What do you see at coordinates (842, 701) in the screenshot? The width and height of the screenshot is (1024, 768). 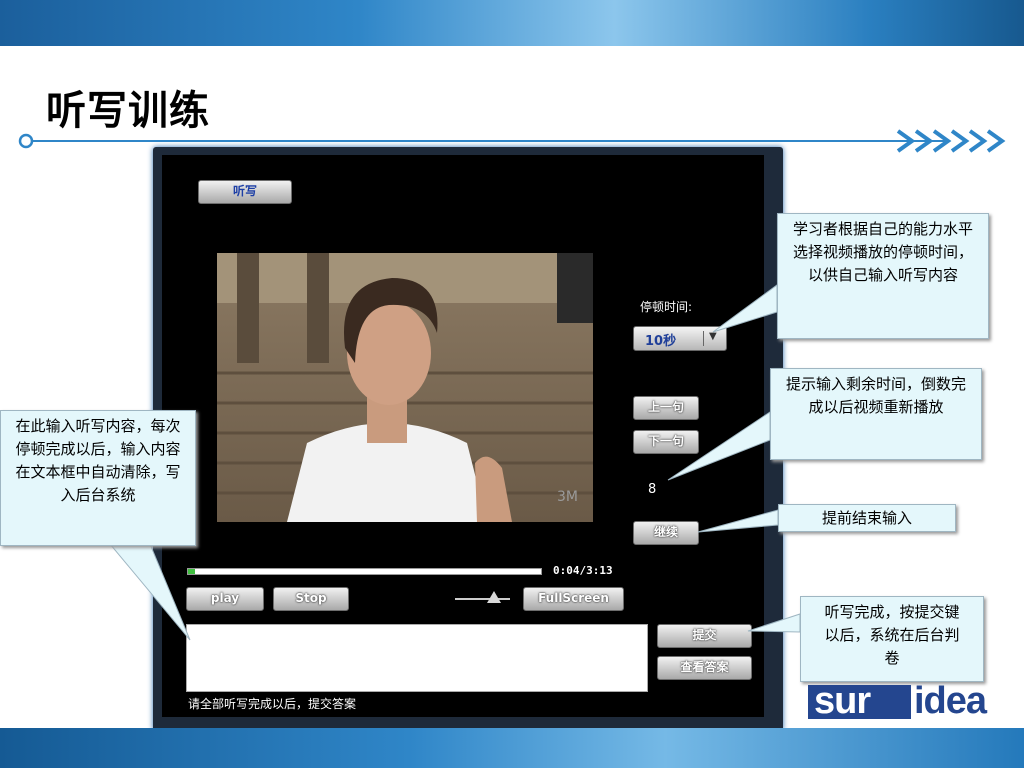 I see `logo-text-sur: sur` at bounding box center [842, 701].